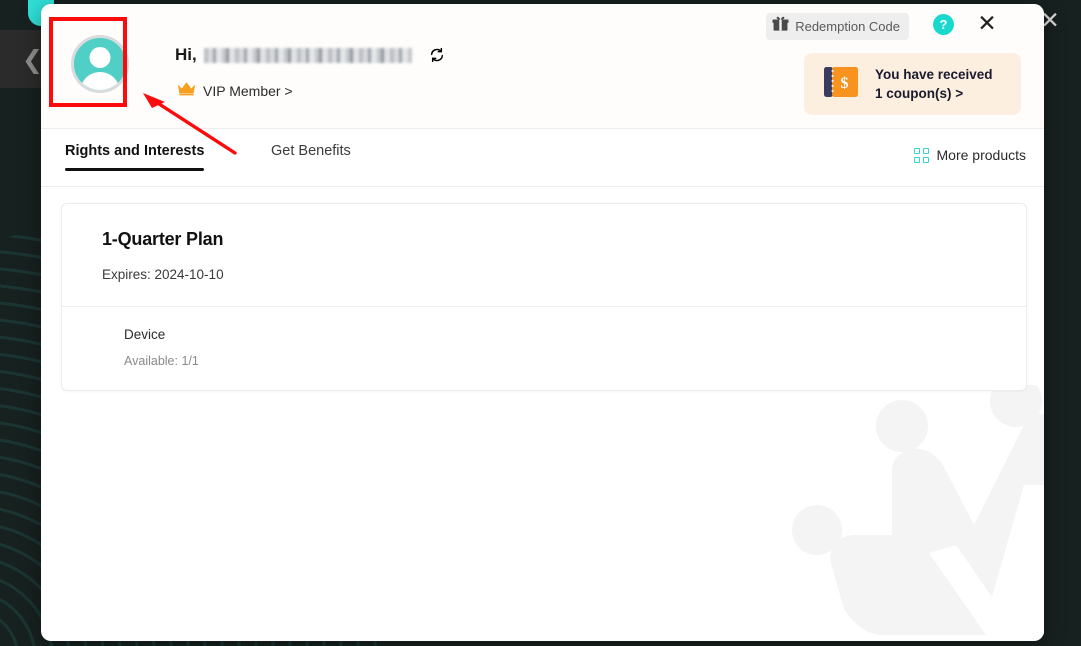  I want to click on gift-icon, so click(780, 26).